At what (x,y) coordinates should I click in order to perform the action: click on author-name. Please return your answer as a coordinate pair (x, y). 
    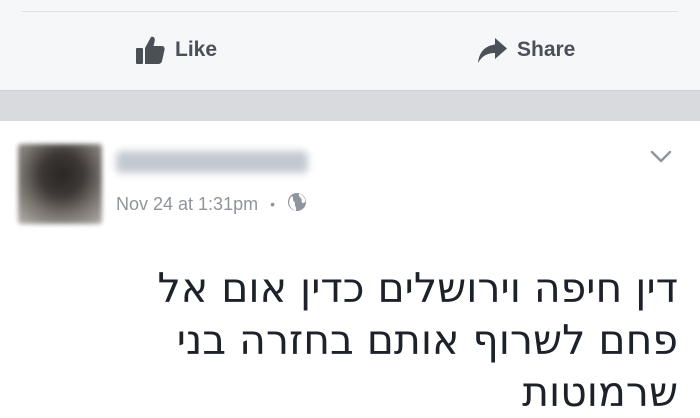
    Looking at the image, I should click on (212, 162).